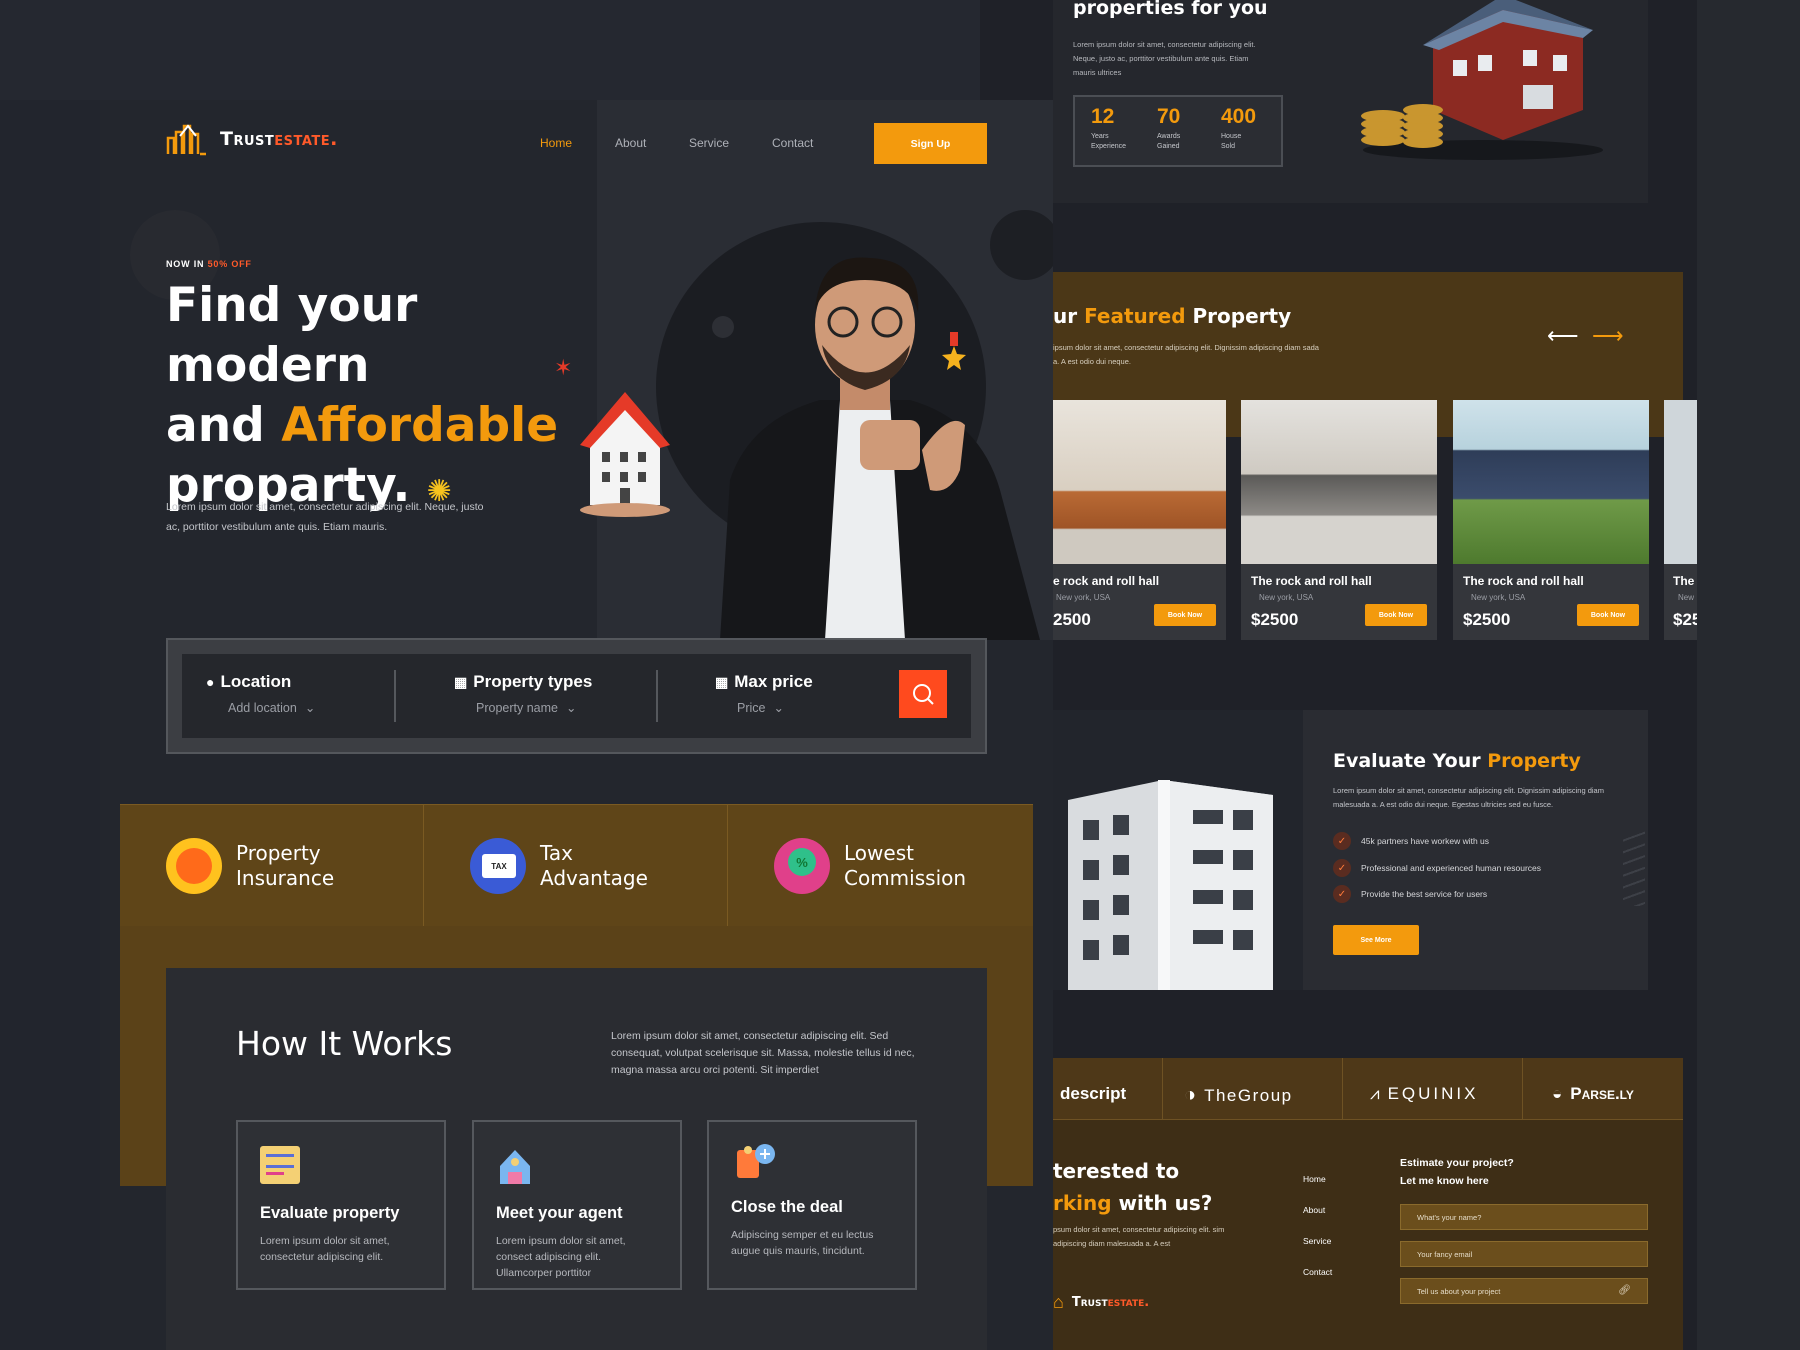 The height and width of the screenshot is (1350, 1800). I want to click on signup-button: Sign Up, so click(930, 143).